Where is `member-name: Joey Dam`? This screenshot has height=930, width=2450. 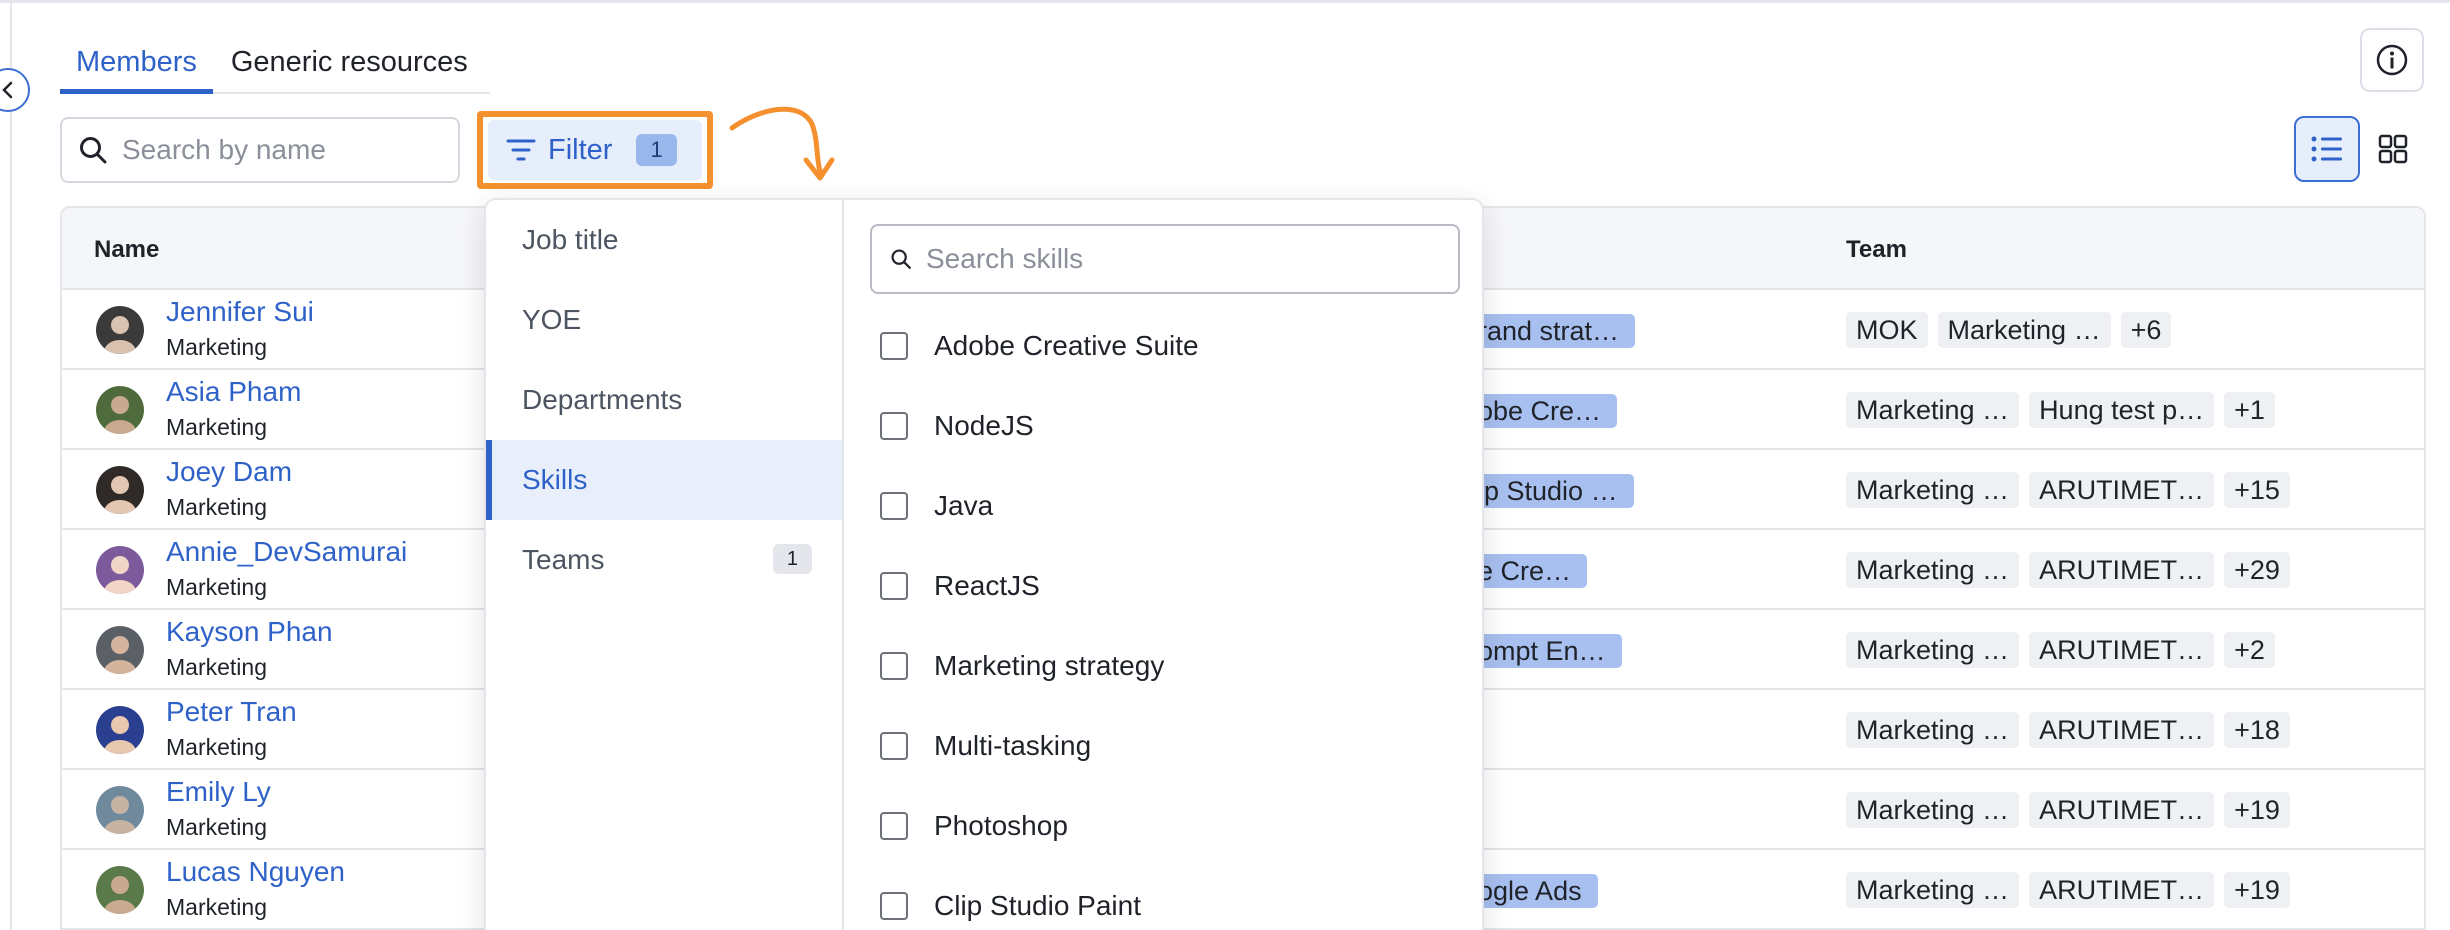
member-name: Joey Dam is located at coordinates (229, 472).